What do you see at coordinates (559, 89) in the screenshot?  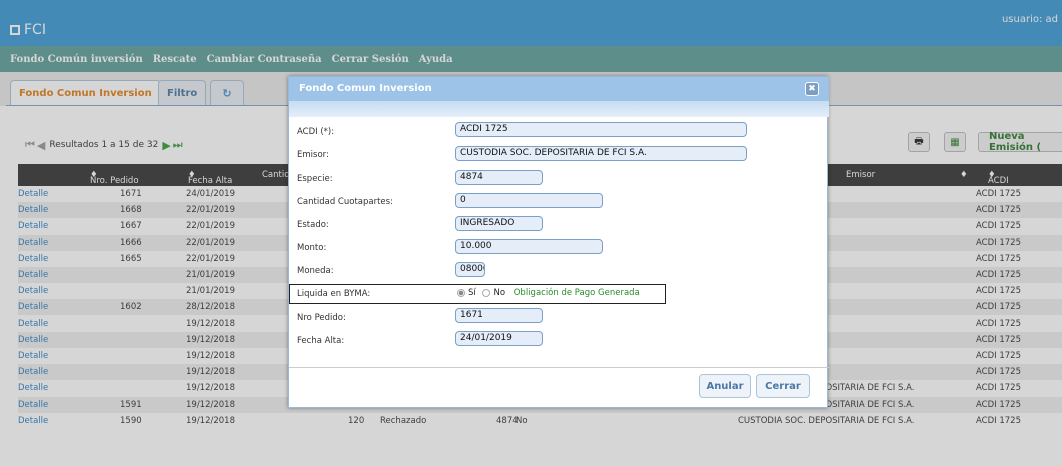 I see `dialog-title: Fondo Comun Inversion` at bounding box center [559, 89].